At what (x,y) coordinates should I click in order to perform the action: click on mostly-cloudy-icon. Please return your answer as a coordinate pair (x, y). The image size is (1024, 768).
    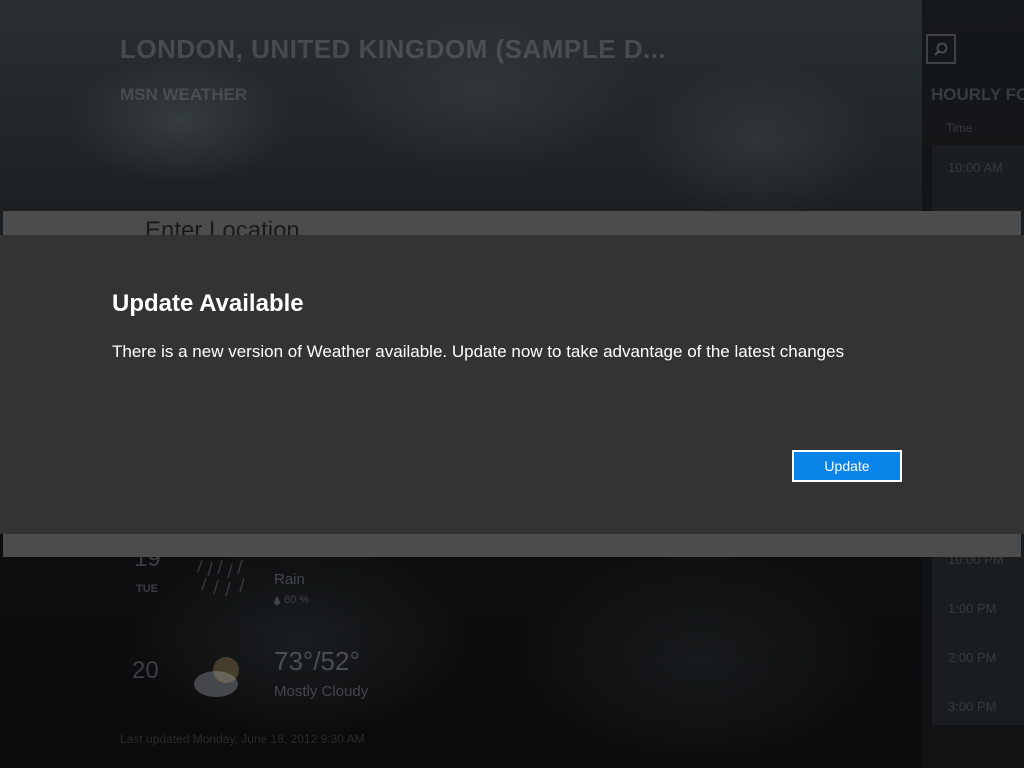
    Looking at the image, I should click on (216, 677).